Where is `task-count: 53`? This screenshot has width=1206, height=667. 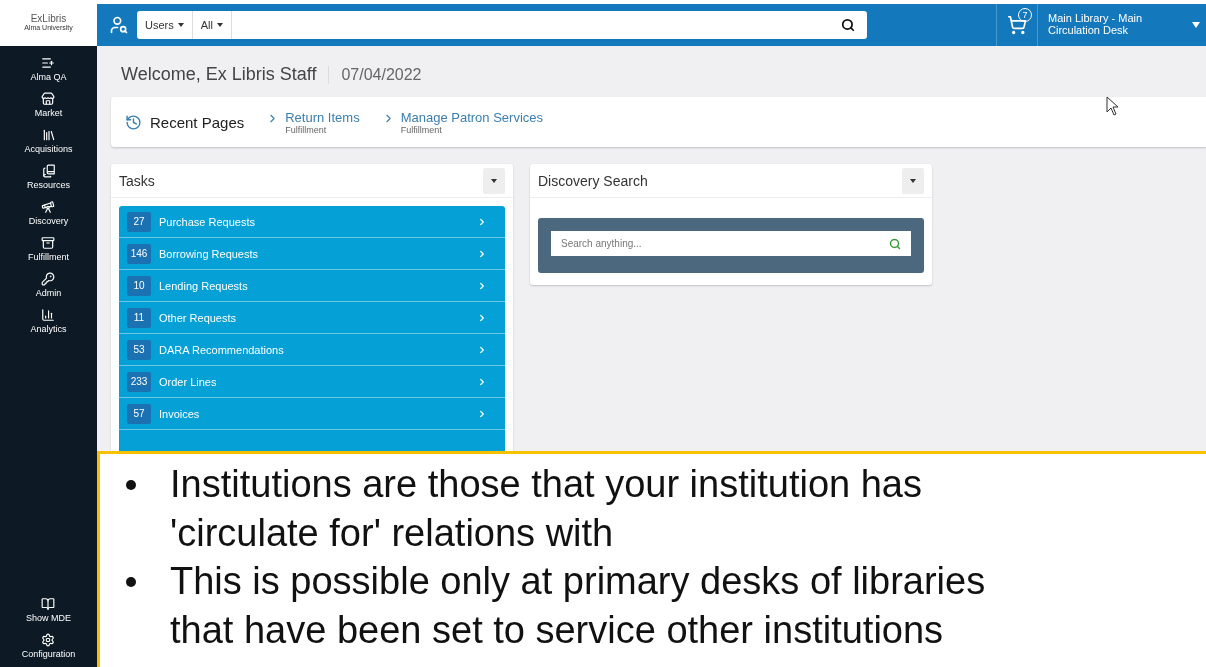
task-count: 53 is located at coordinates (139, 349).